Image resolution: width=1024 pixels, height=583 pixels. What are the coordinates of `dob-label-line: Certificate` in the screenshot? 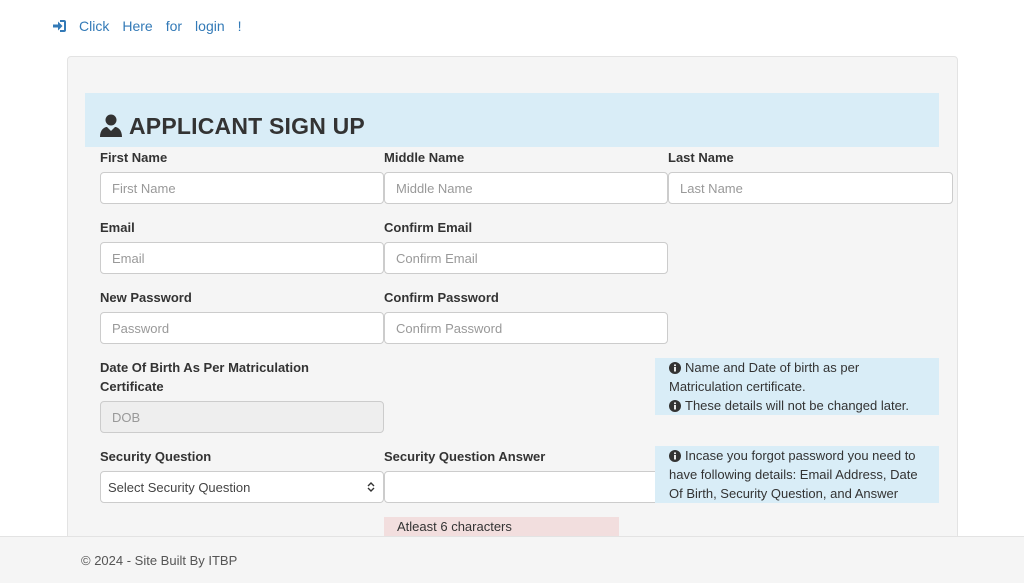 It's located at (132, 386).